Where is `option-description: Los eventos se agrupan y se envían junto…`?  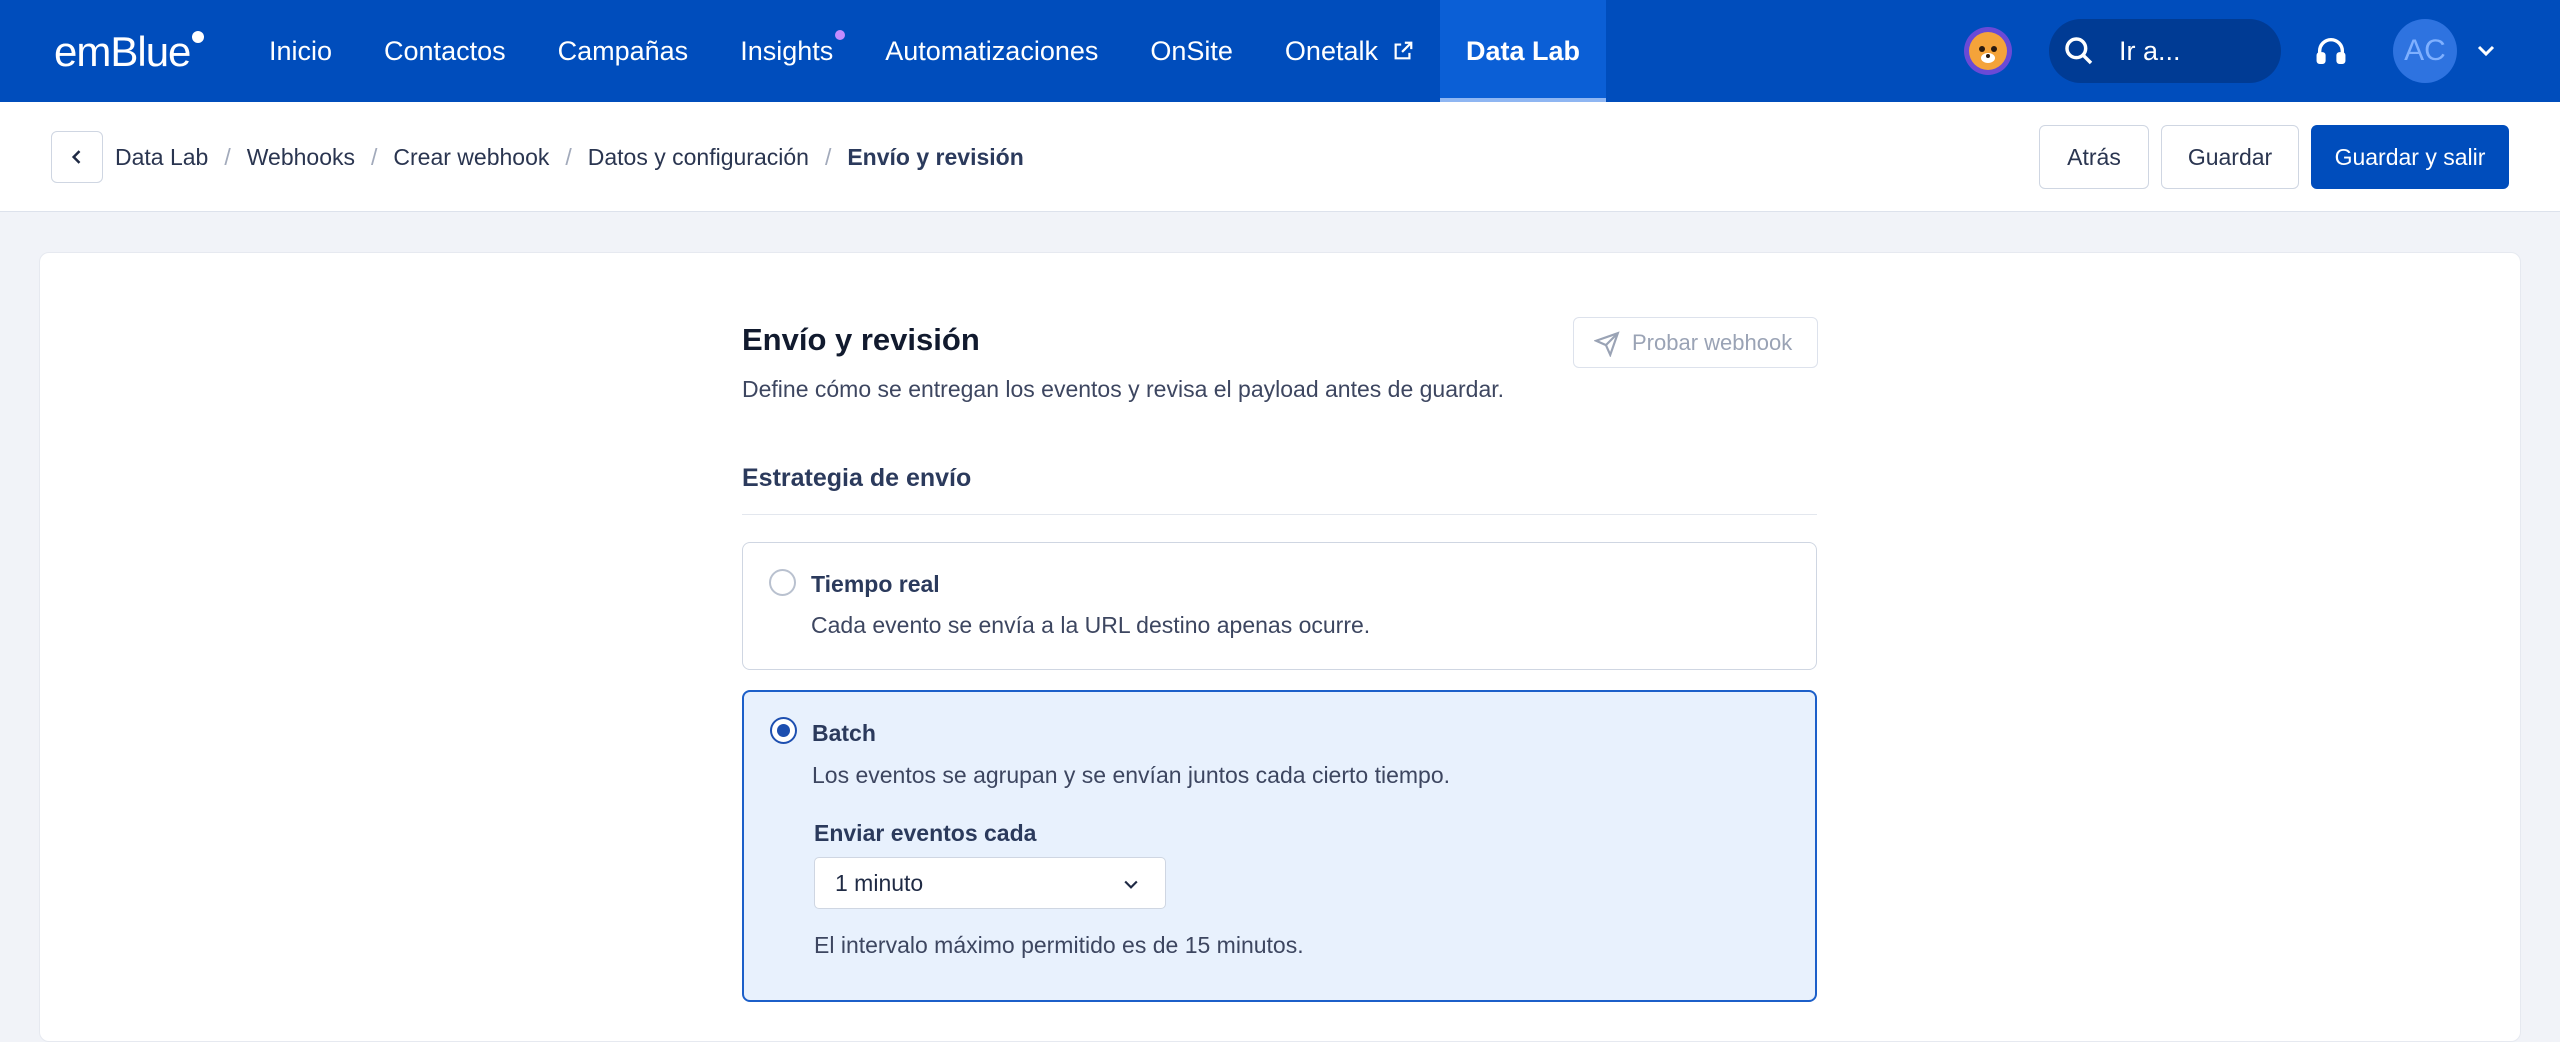
option-description: Los eventos se agrupan y se envían junto… is located at coordinates (1131, 775).